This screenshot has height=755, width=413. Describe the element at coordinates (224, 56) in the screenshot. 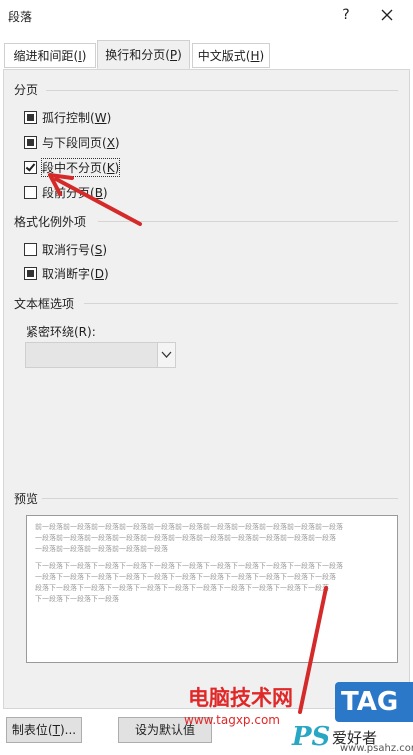

I see `tab-label: 中文版式(` at that location.